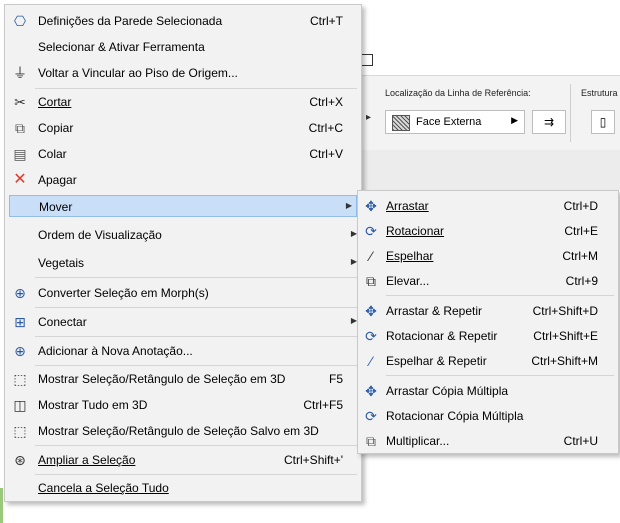  What do you see at coordinates (57, 180) in the screenshot?
I see `menu-item-label: Apagar` at bounding box center [57, 180].